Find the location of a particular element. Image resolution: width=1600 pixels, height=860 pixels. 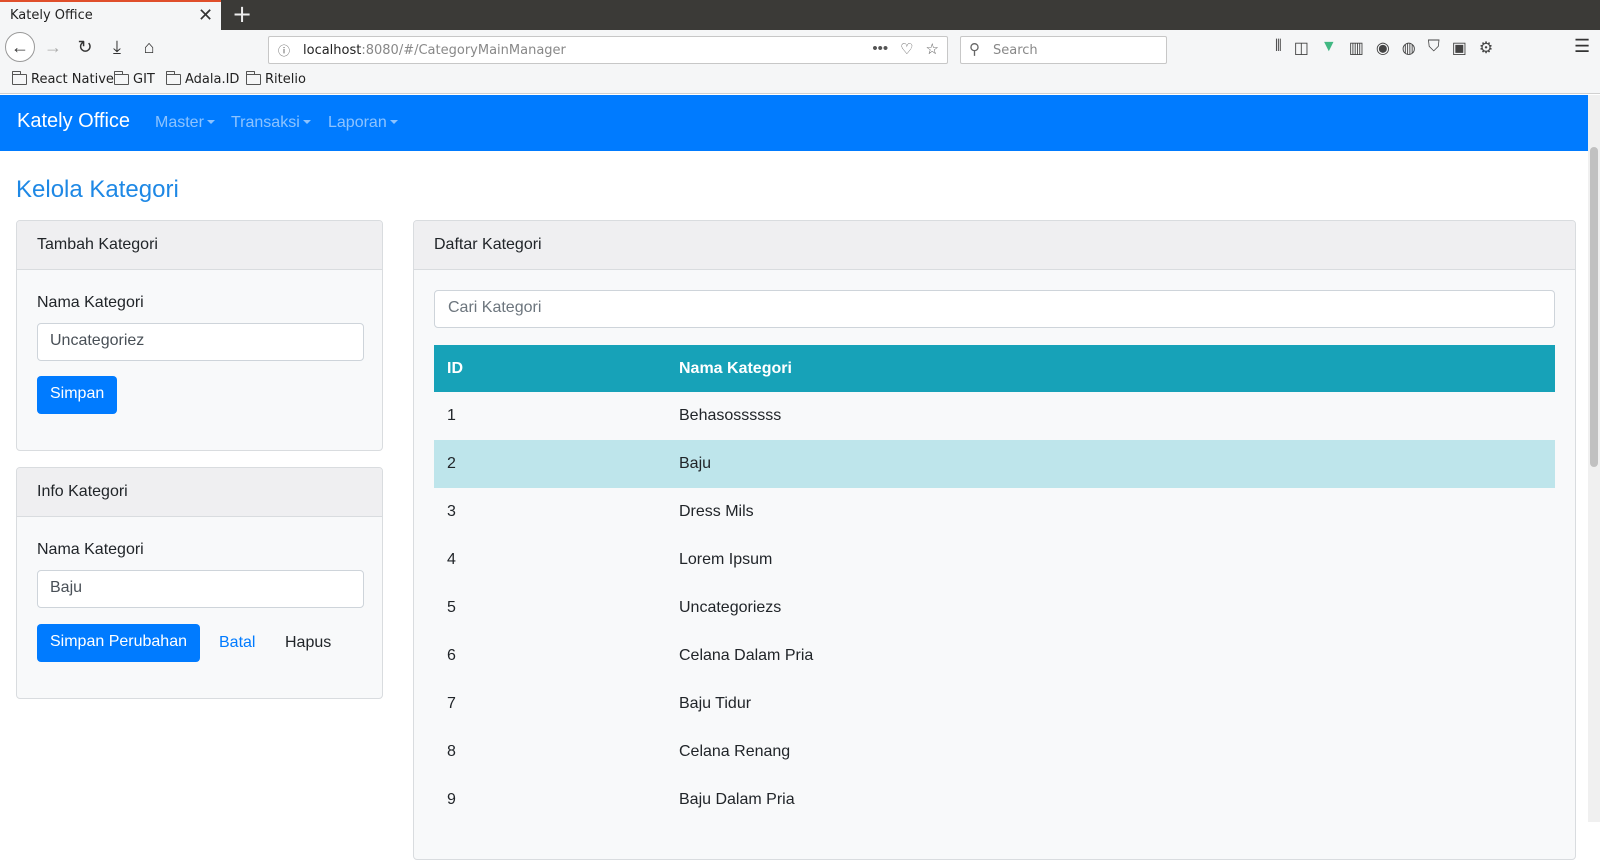

search-icon: ⚲ is located at coordinates (974, 49).